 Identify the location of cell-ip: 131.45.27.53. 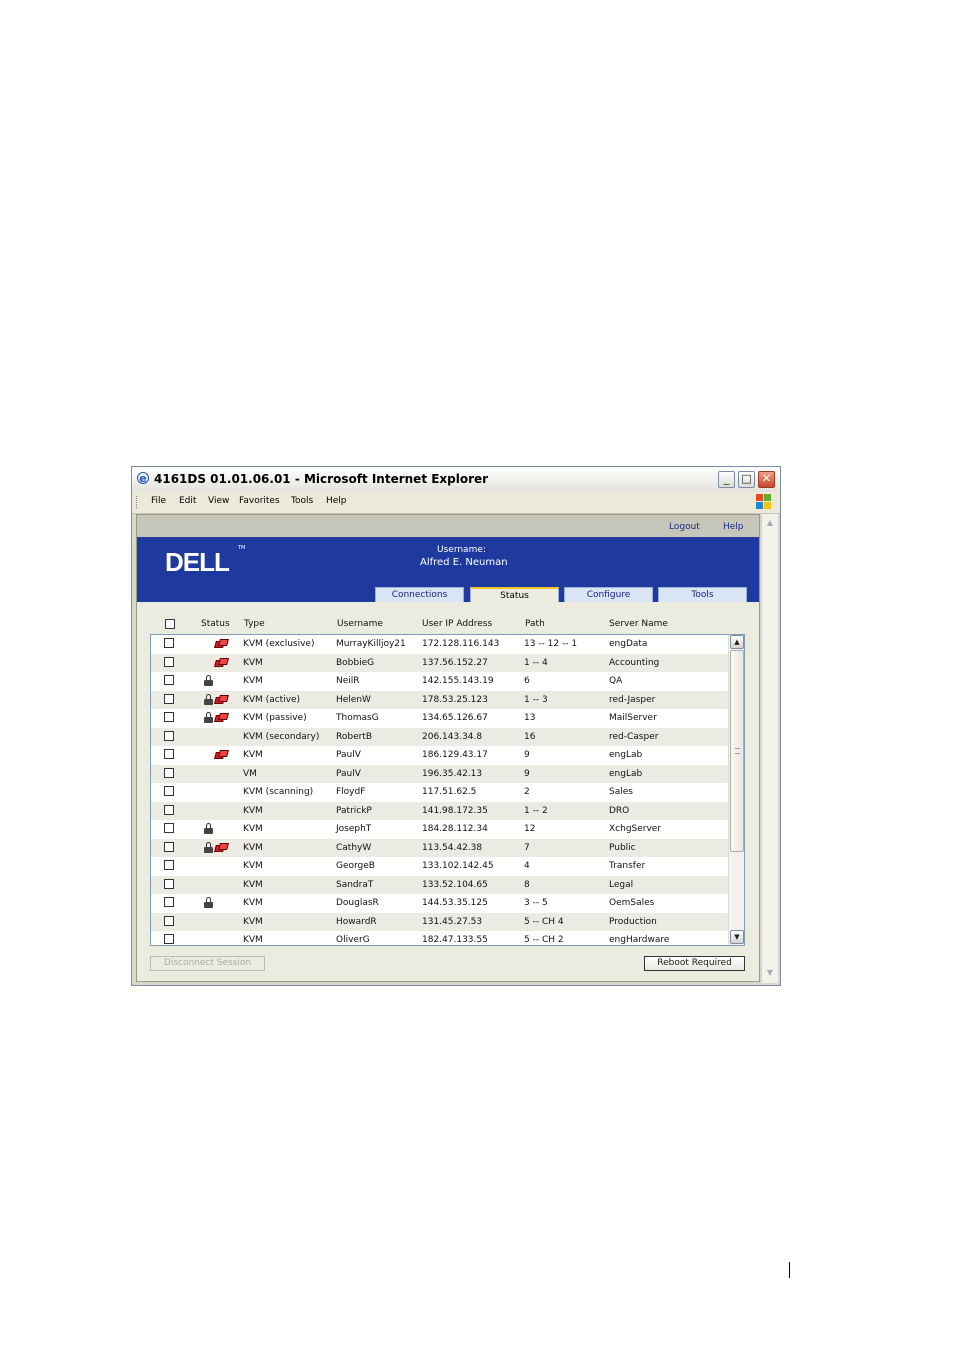
(452, 921).